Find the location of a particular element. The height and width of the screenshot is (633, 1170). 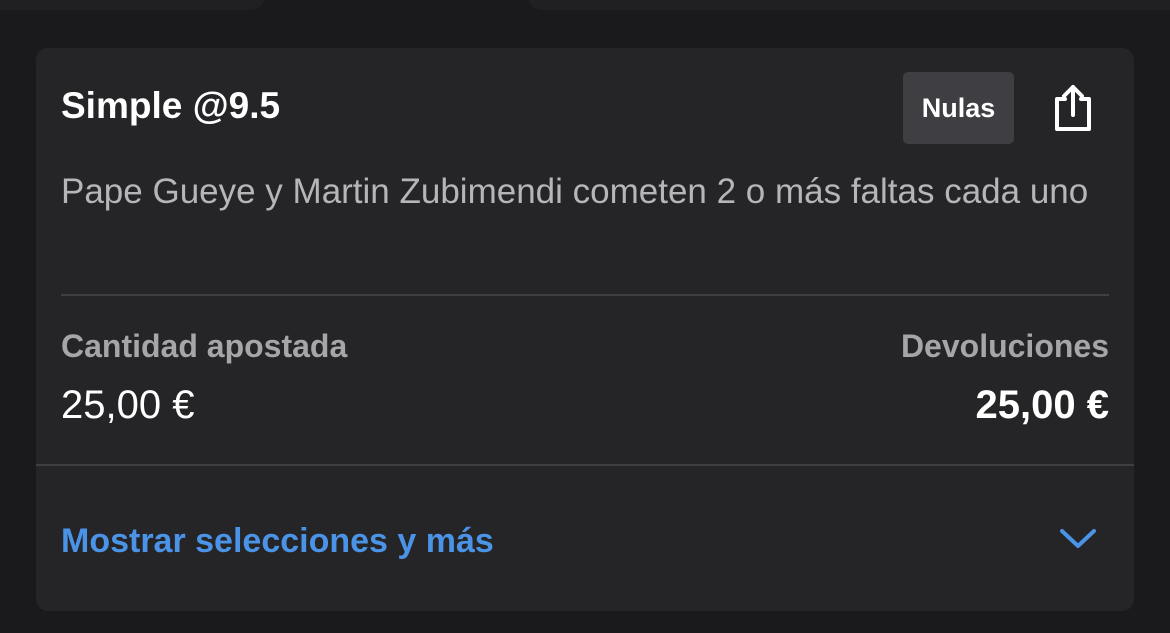

top-tab-left is located at coordinates (132, 5).